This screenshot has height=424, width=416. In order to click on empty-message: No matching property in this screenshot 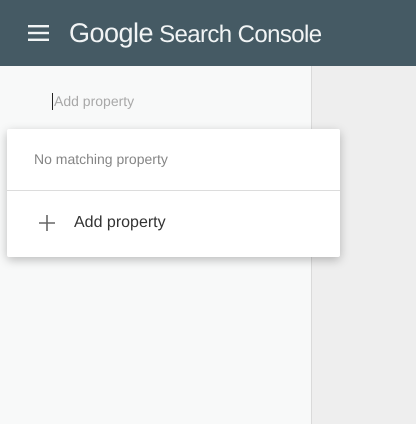, I will do `click(173, 160)`.